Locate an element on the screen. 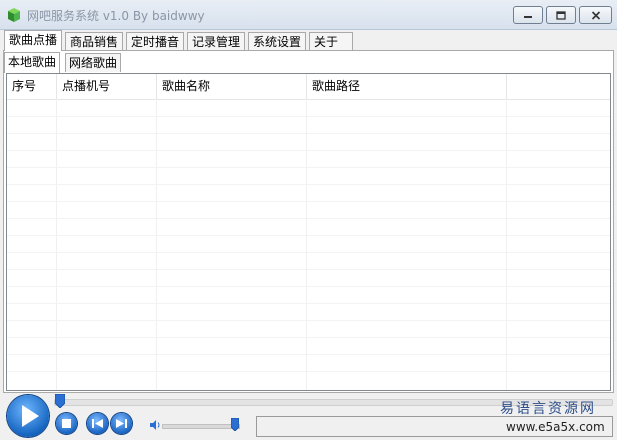 This screenshot has height=440, width=617. subtab-local-songs: 本地歌曲 is located at coordinates (32, 62).